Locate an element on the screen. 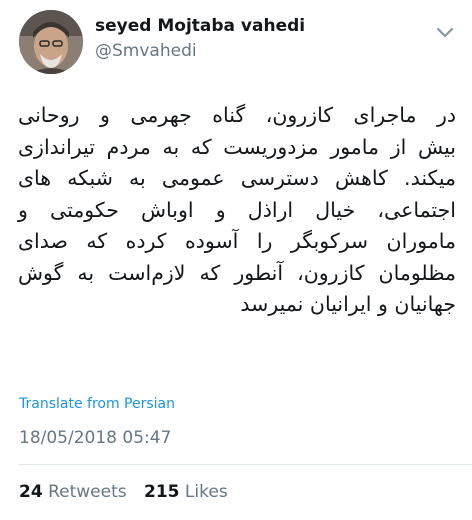 Image resolution: width=472 pixels, height=520 pixels. divider is located at coordinates (245, 464).